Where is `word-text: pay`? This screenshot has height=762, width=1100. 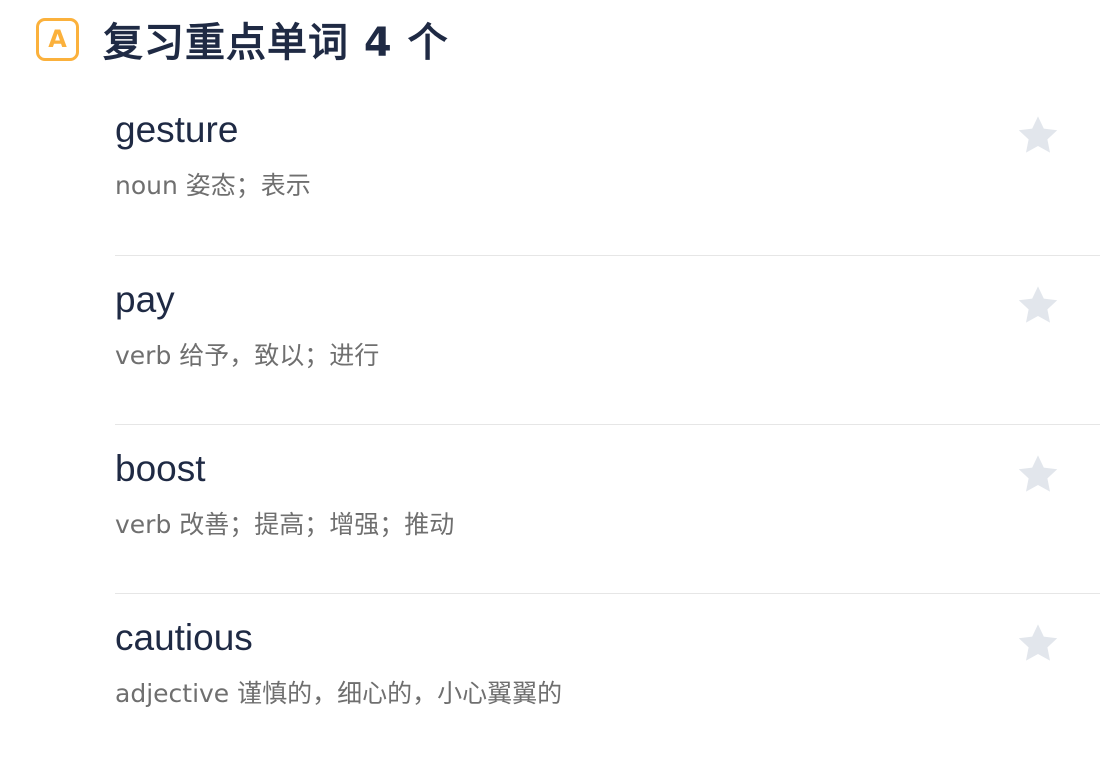
word-text: pay is located at coordinates (145, 299).